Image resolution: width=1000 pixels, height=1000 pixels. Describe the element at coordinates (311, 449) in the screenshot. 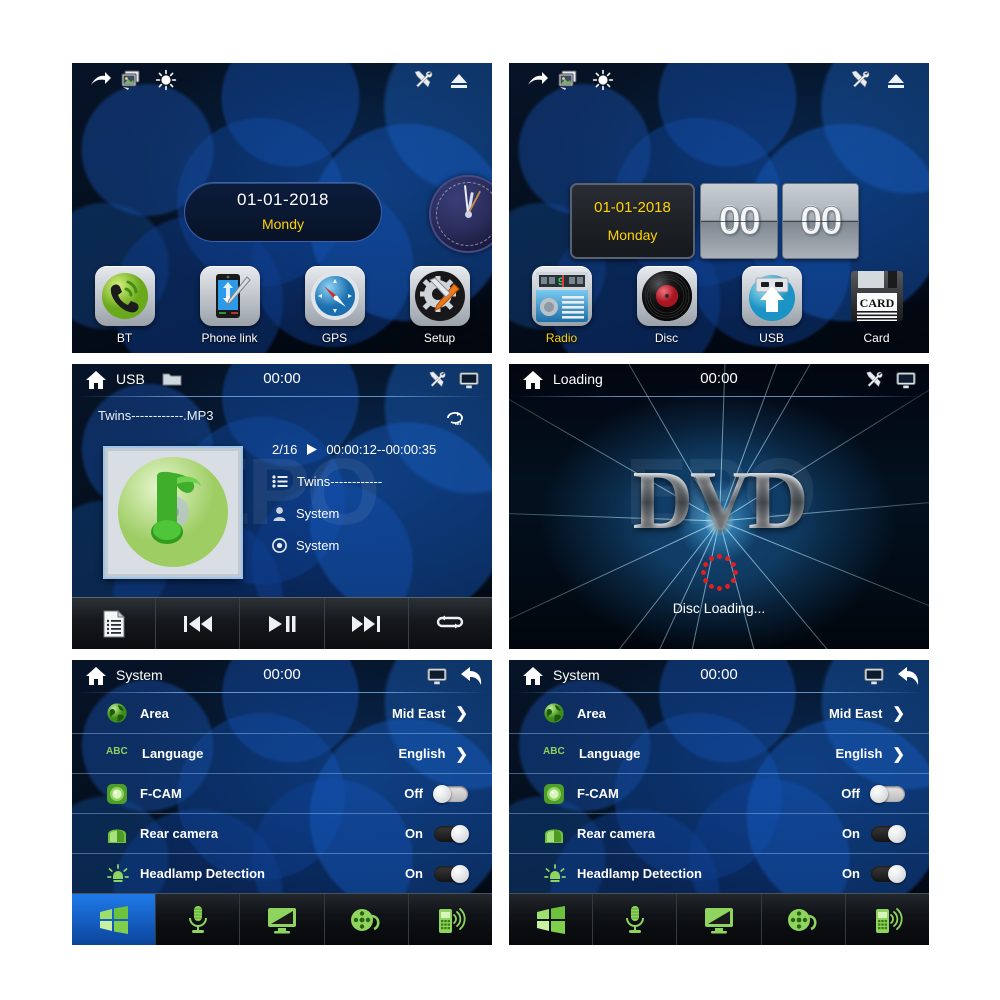

I see `play-icon` at that location.